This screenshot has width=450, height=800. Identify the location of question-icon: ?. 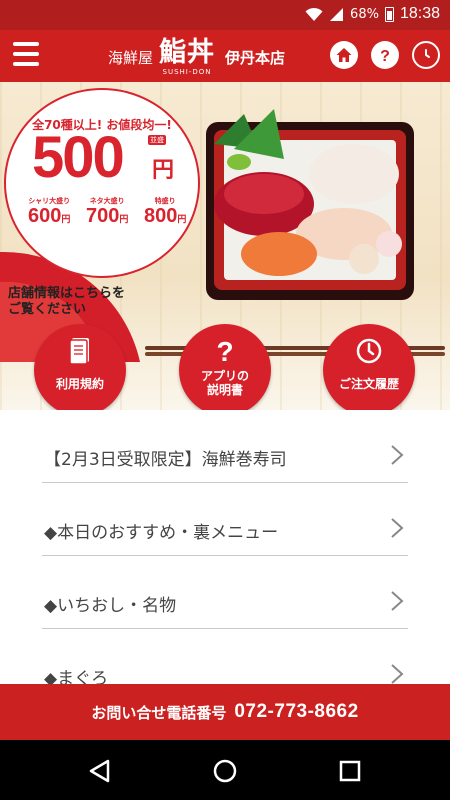
(224, 351).